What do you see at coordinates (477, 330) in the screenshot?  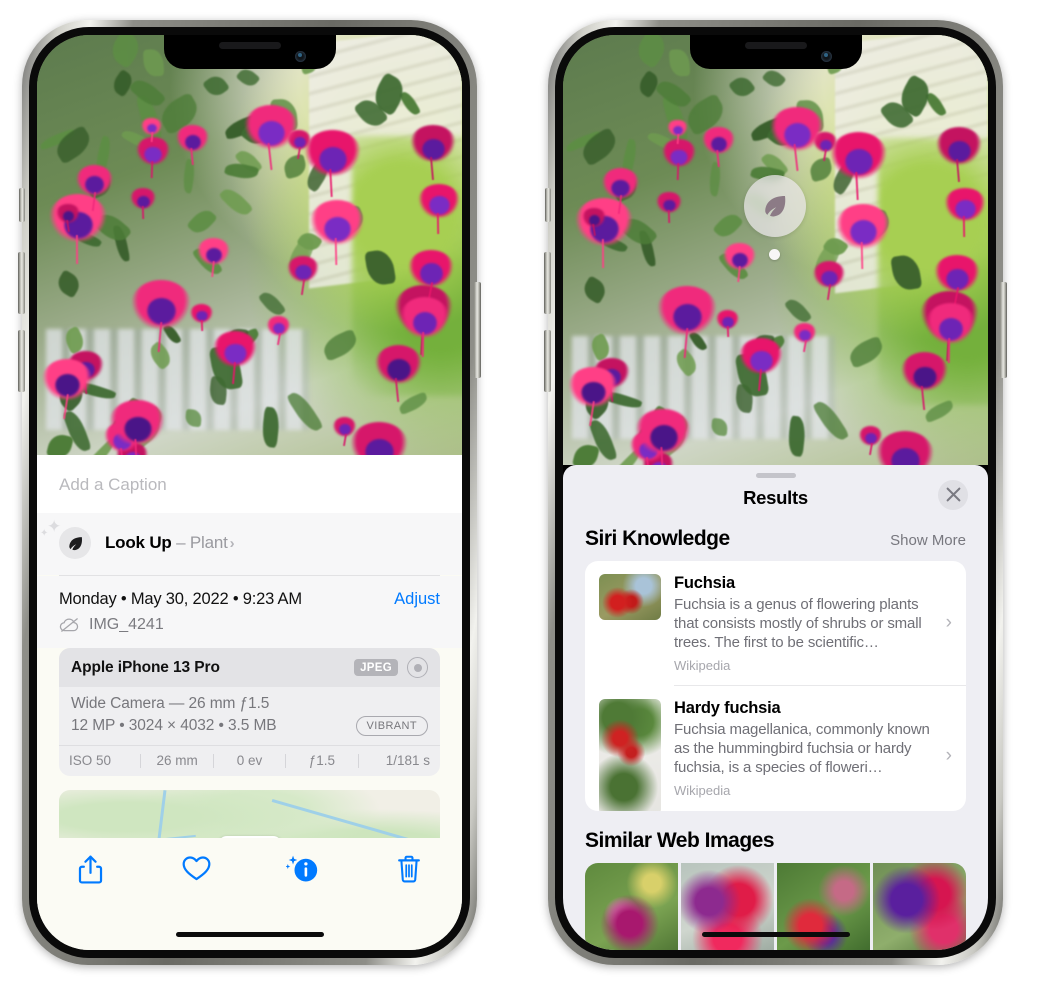 I see `power-button-left` at bounding box center [477, 330].